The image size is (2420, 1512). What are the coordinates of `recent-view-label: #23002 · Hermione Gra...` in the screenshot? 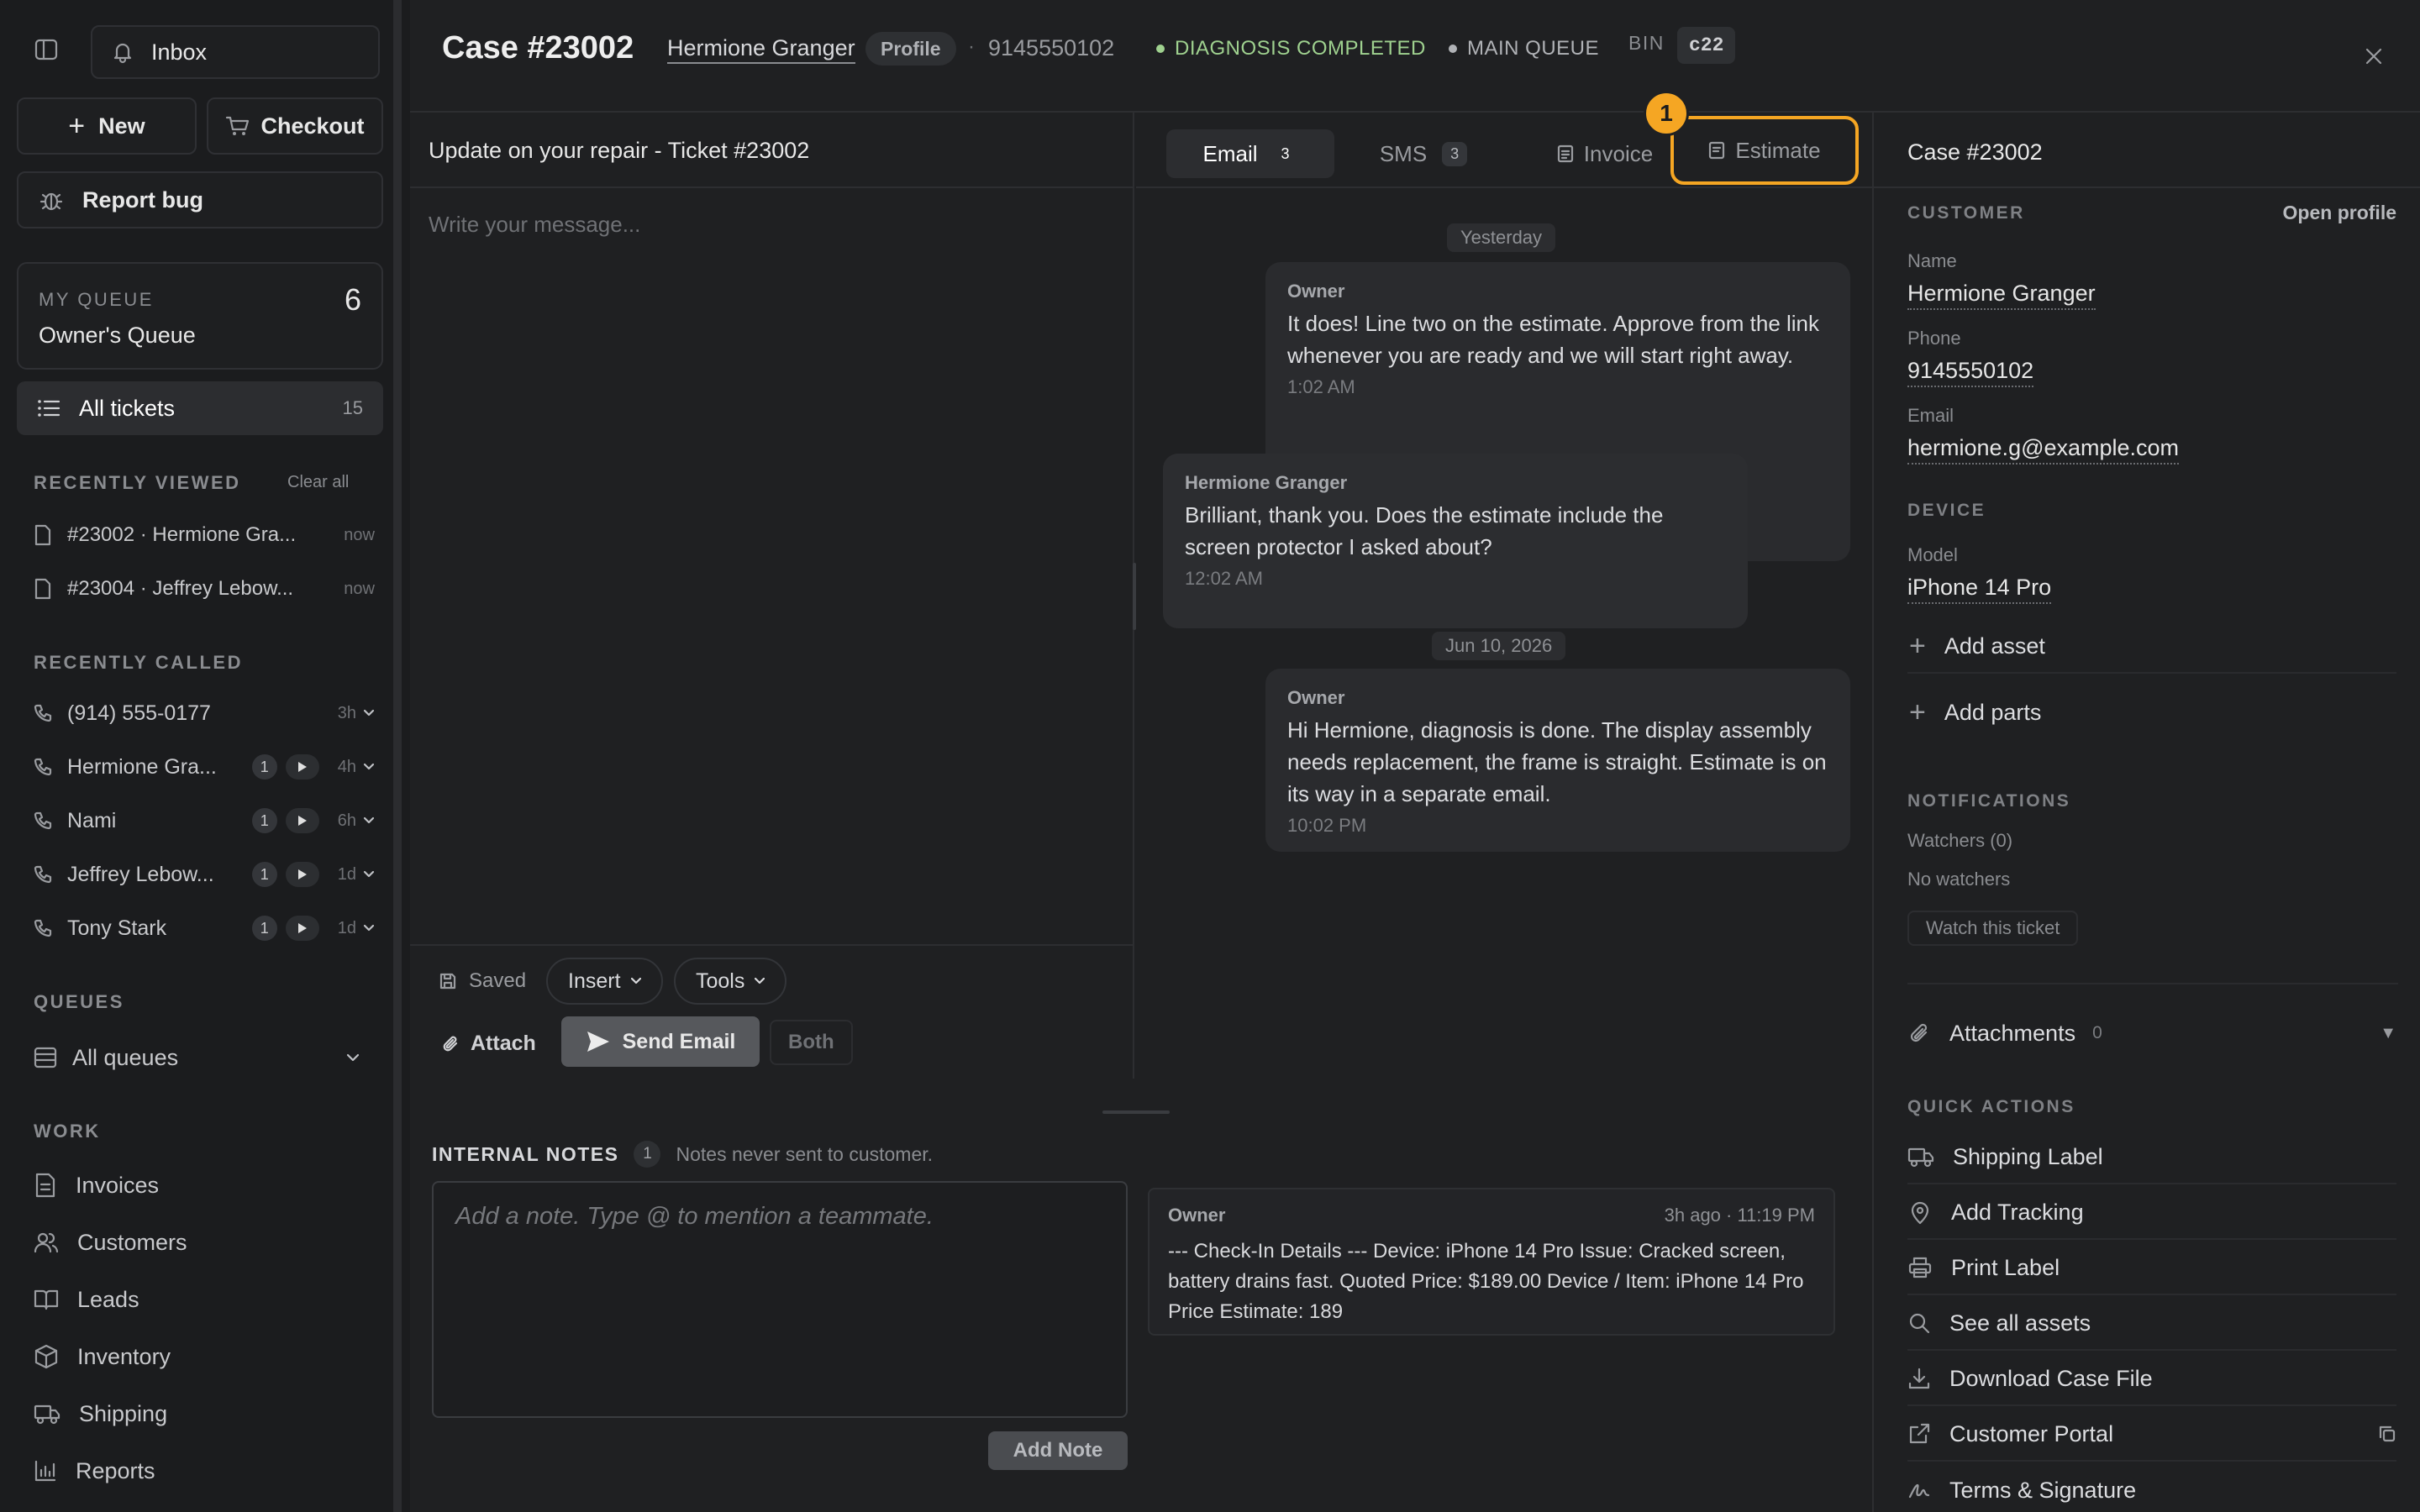 It's located at (182, 534).